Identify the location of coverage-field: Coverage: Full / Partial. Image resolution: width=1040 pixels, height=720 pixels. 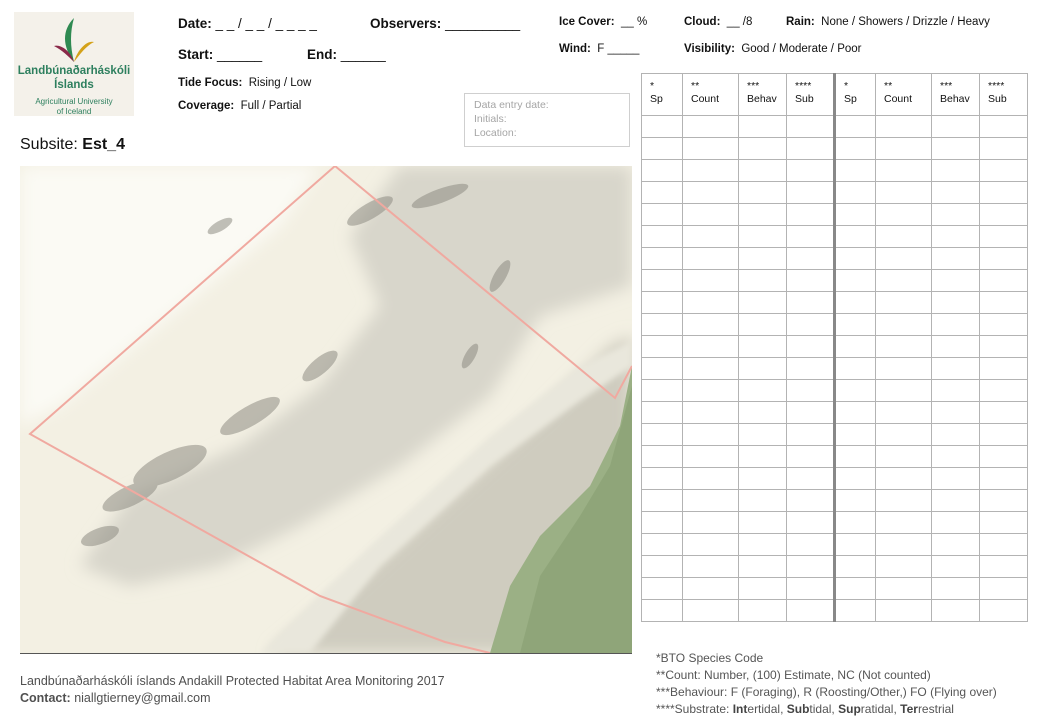
(239, 106).